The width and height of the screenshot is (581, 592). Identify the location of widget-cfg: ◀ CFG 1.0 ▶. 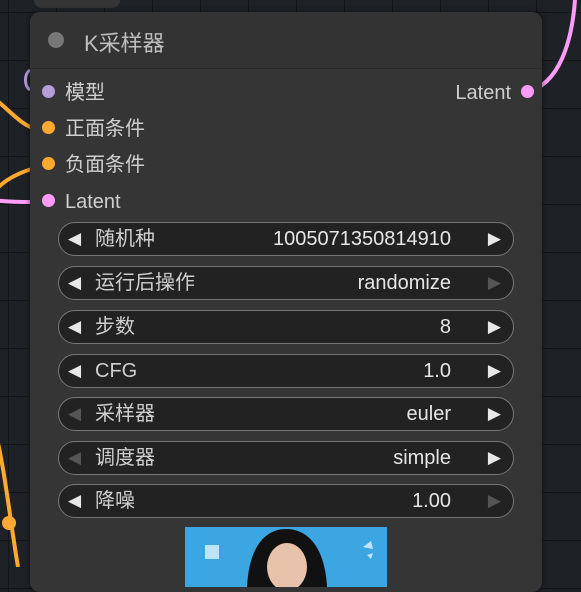
(286, 371).